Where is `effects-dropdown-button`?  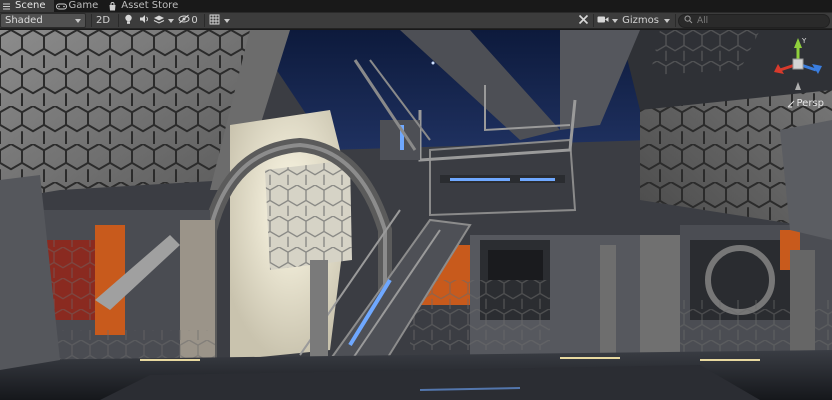 effects-dropdown-button is located at coordinates (171, 20).